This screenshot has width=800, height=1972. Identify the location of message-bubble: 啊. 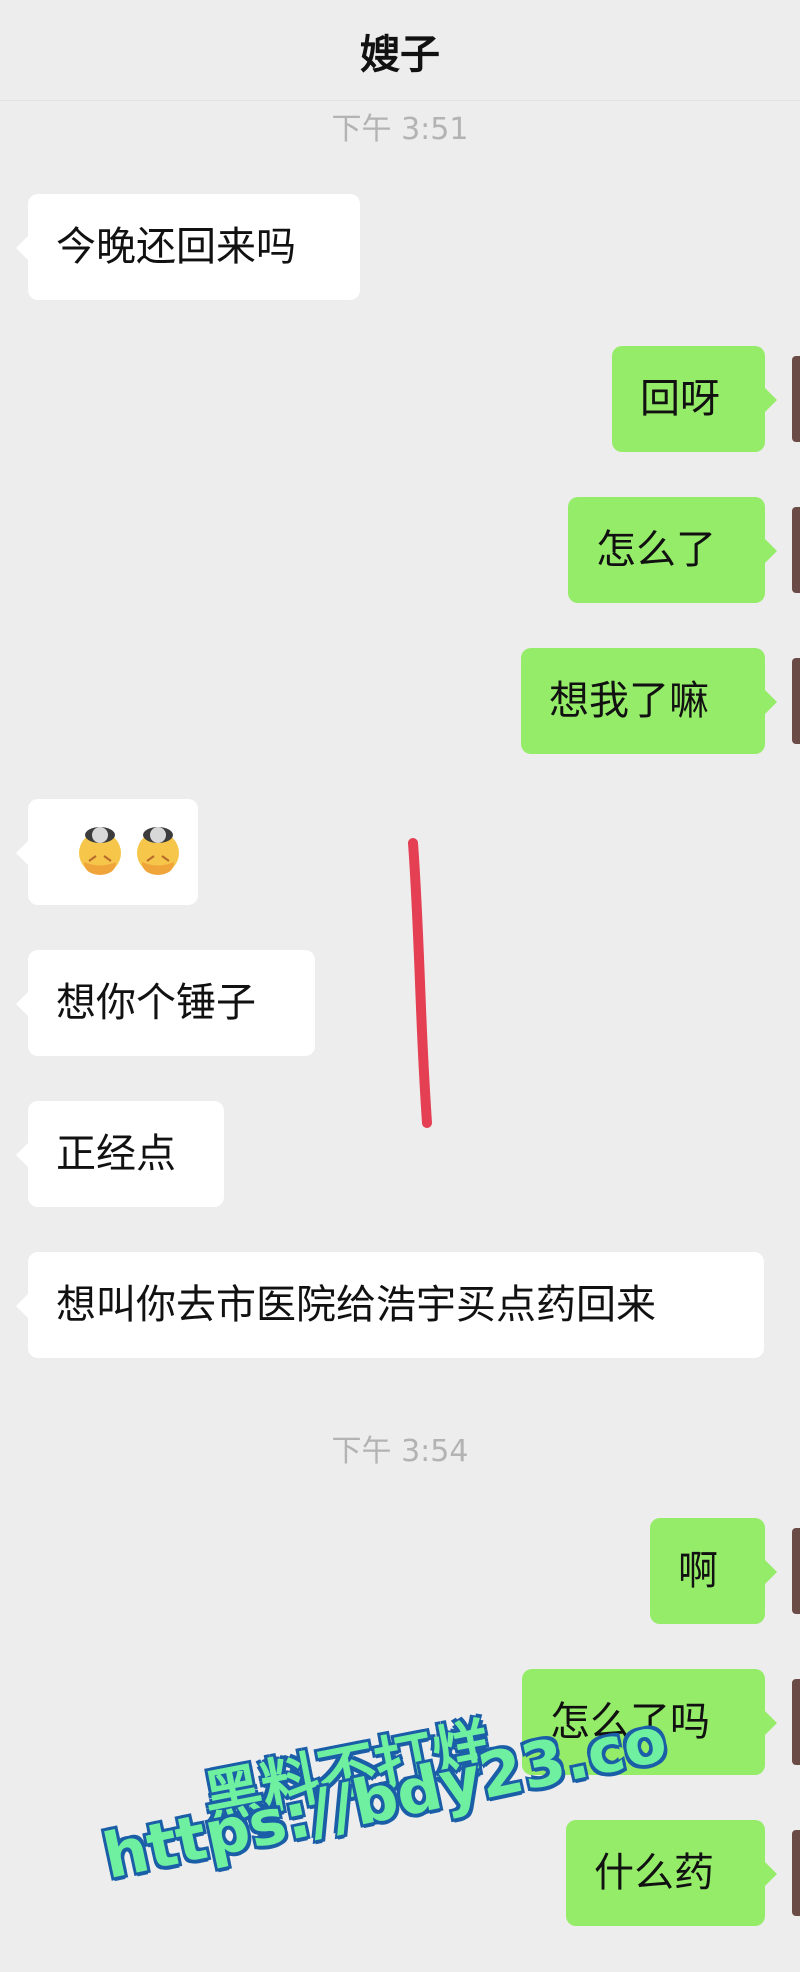
(713, 1571).